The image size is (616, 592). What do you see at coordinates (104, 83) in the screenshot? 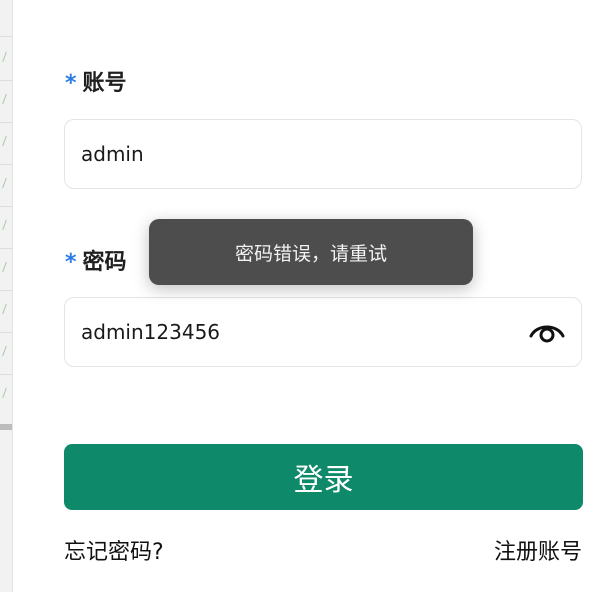
I see `account-label-text: 账号` at bounding box center [104, 83].